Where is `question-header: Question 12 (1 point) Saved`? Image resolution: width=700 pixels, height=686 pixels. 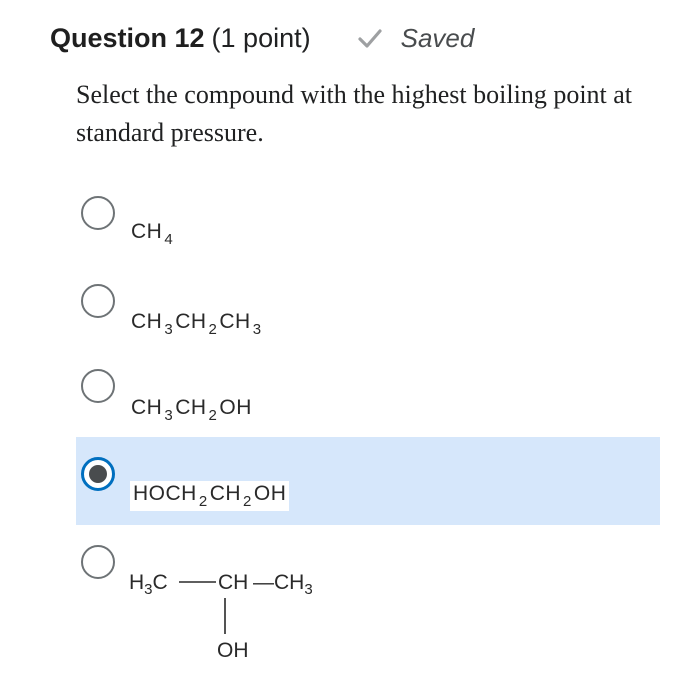 question-header: Question 12 (1 point) Saved is located at coordinates (262, 38).